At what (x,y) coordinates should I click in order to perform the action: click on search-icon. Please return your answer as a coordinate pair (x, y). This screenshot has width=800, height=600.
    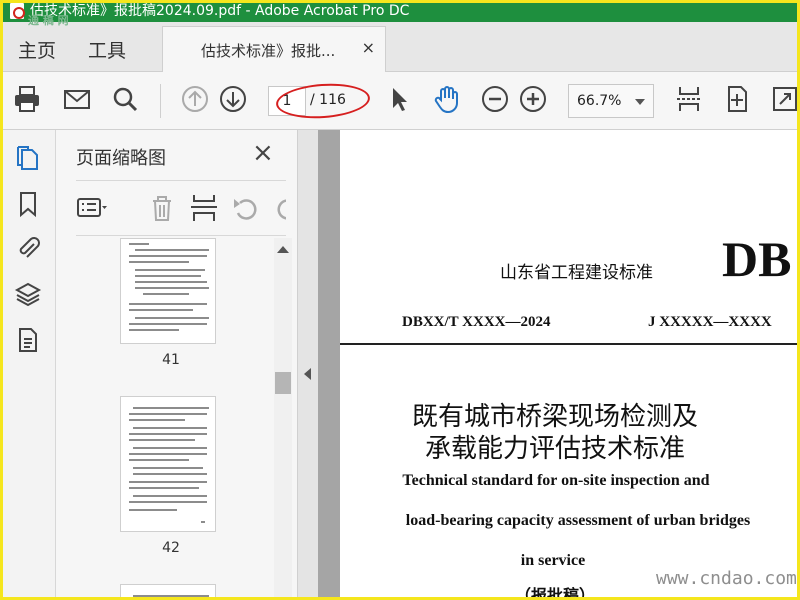
    Looking at the image, I should click on (125, 99).